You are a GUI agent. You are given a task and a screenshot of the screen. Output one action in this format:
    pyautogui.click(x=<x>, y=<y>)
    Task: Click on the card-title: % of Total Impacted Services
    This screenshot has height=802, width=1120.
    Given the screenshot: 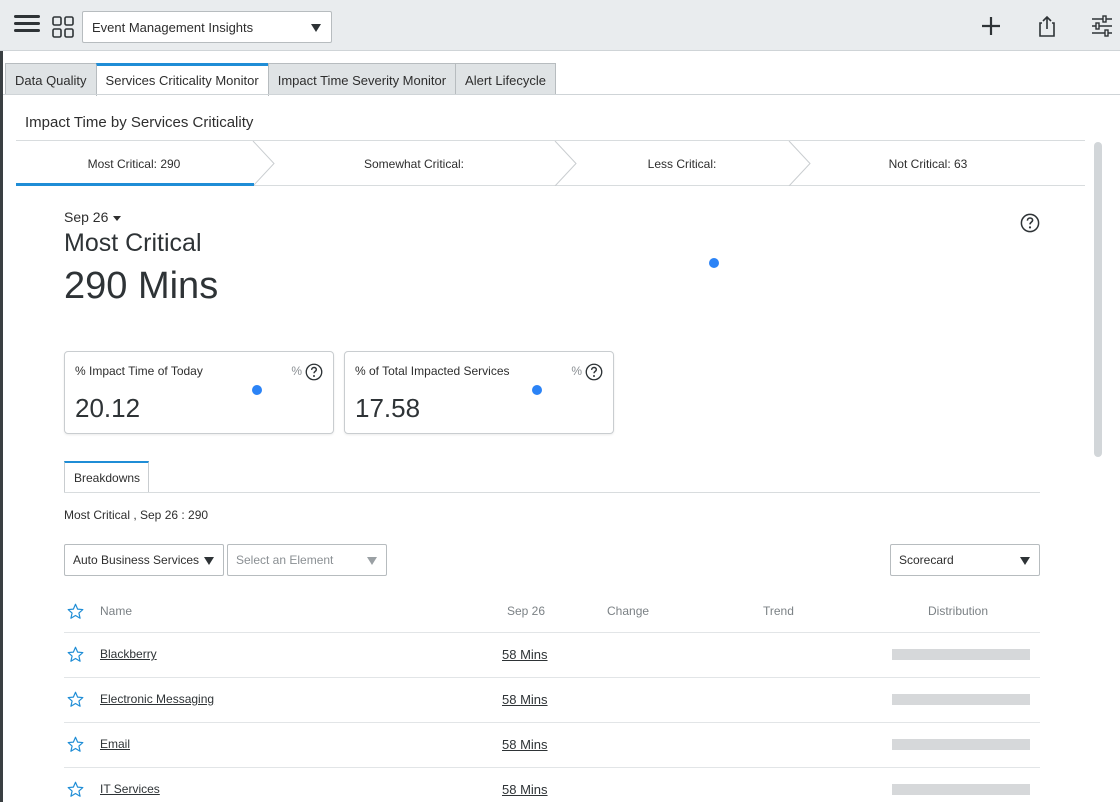 What is the action you would take?
    pyautogui.click(x=432, y=371)
    